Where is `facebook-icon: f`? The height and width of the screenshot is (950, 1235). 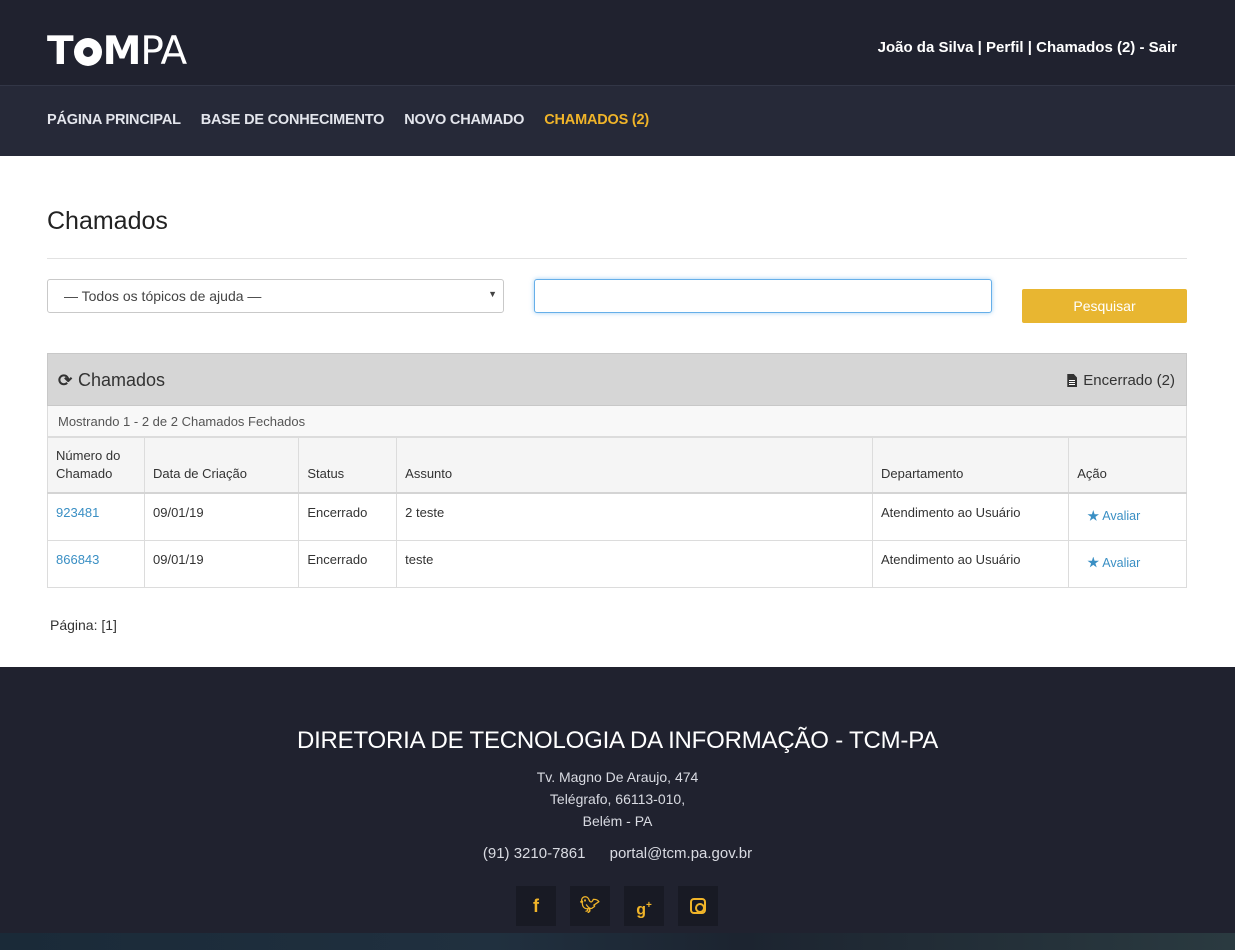 facebook-icon: f is located at coordinates (536, 906).